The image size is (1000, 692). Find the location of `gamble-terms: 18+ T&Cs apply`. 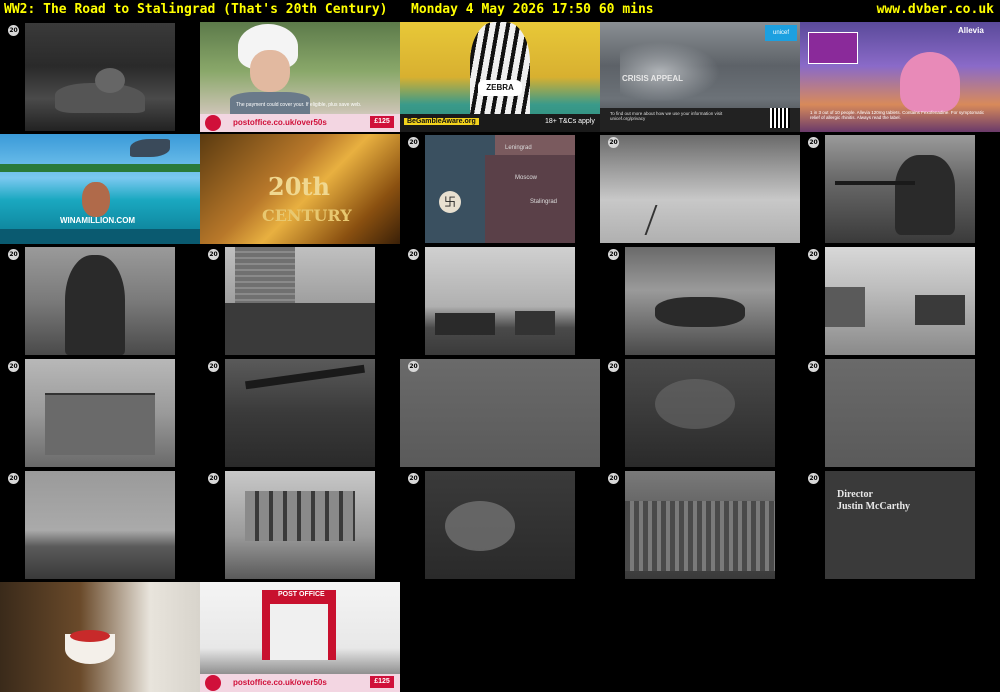

gamble-terms: 18+ T&Cs apply is located at coordinates (570, 121).